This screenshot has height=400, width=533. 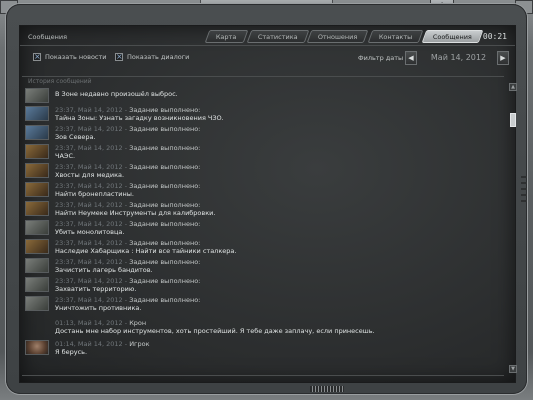 I want to click on scroll-thumb, so click(x=513, y=120).